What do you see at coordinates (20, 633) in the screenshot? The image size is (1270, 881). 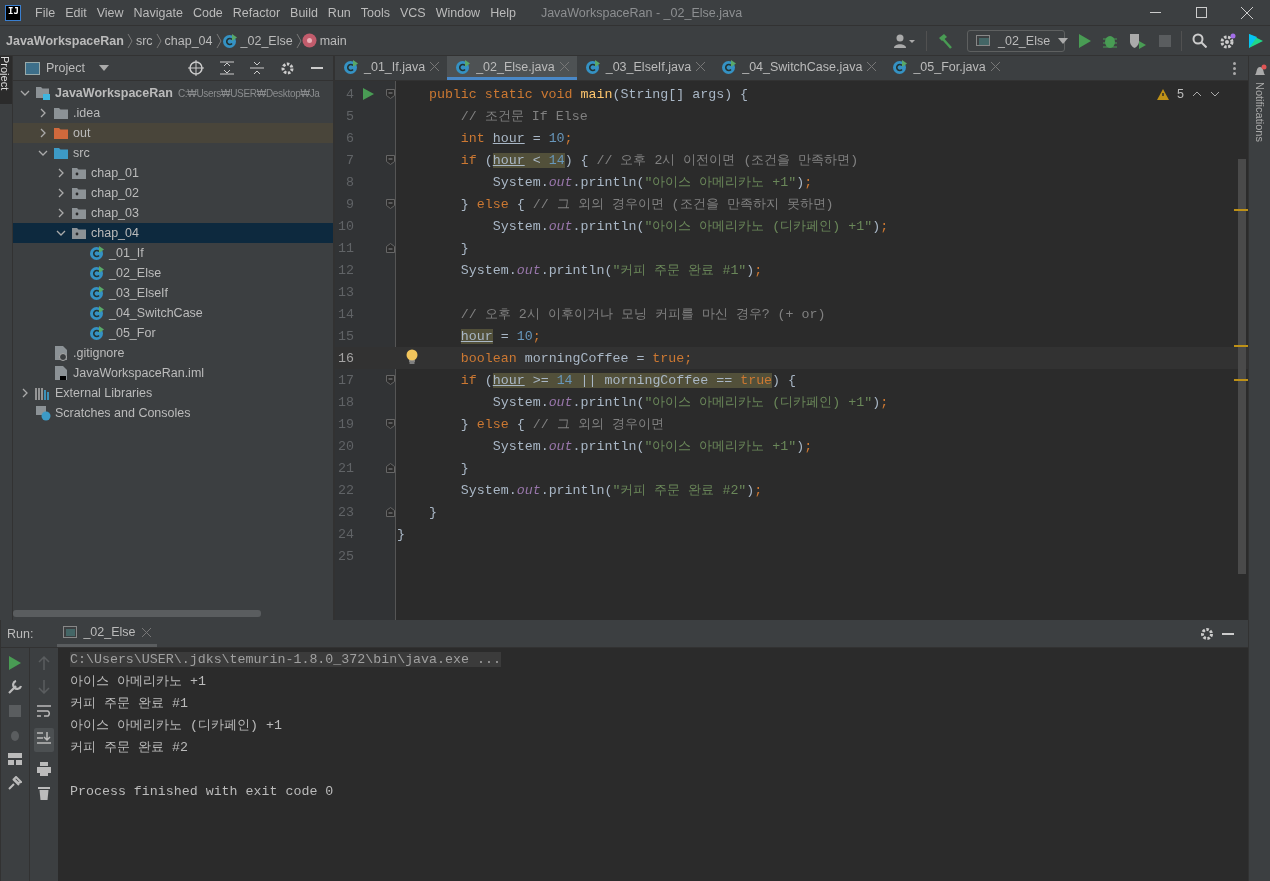 I see `run-panel-label: Run:` at bounding box center [20, 633].